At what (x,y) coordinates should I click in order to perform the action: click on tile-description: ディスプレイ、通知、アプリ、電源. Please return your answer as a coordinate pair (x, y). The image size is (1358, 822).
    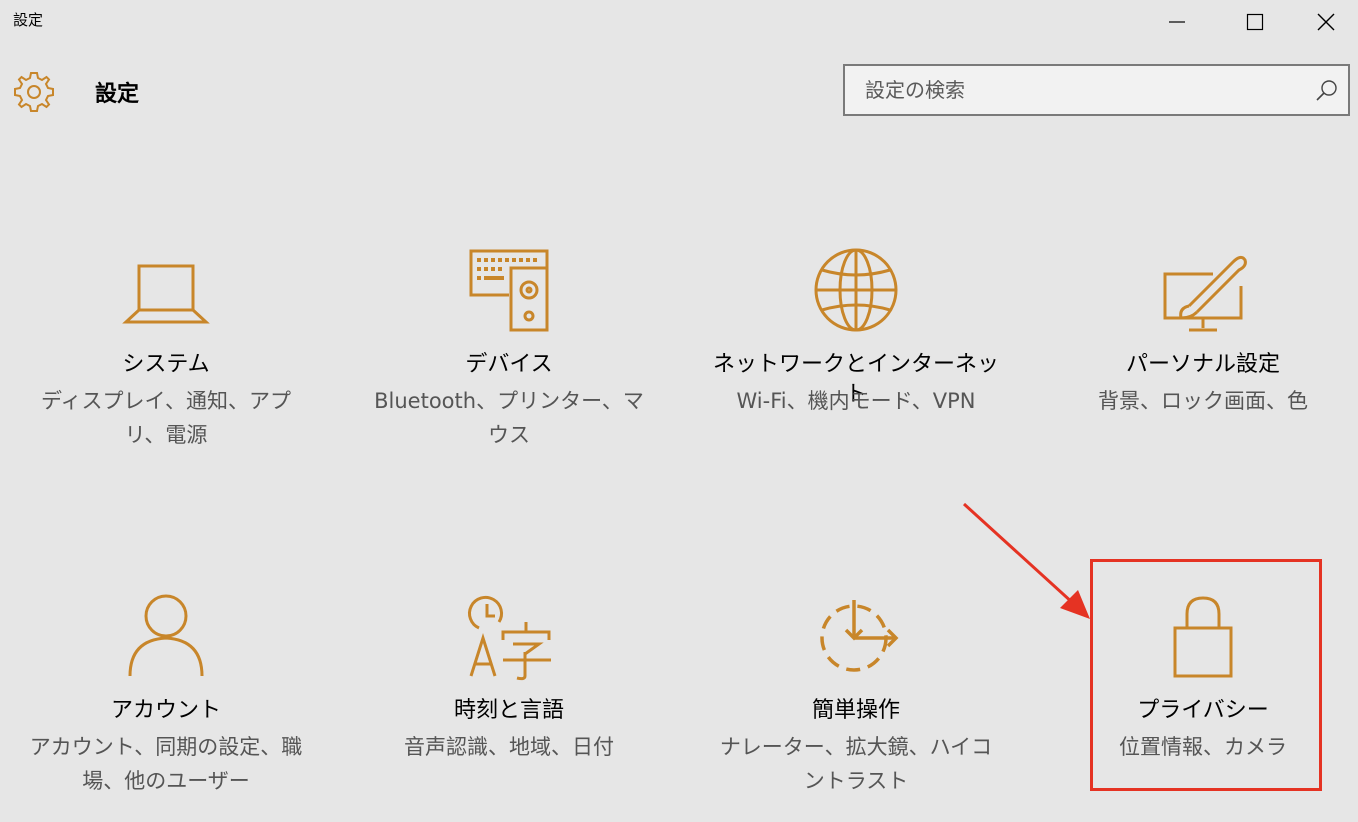
    Looking at the image, I should click on (166, 418).